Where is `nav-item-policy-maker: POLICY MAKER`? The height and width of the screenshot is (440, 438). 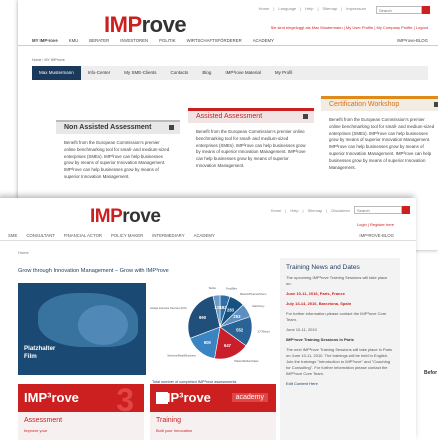
nav-item-policy-maker: POLICY MAKER is located at coordinates (127, 235).